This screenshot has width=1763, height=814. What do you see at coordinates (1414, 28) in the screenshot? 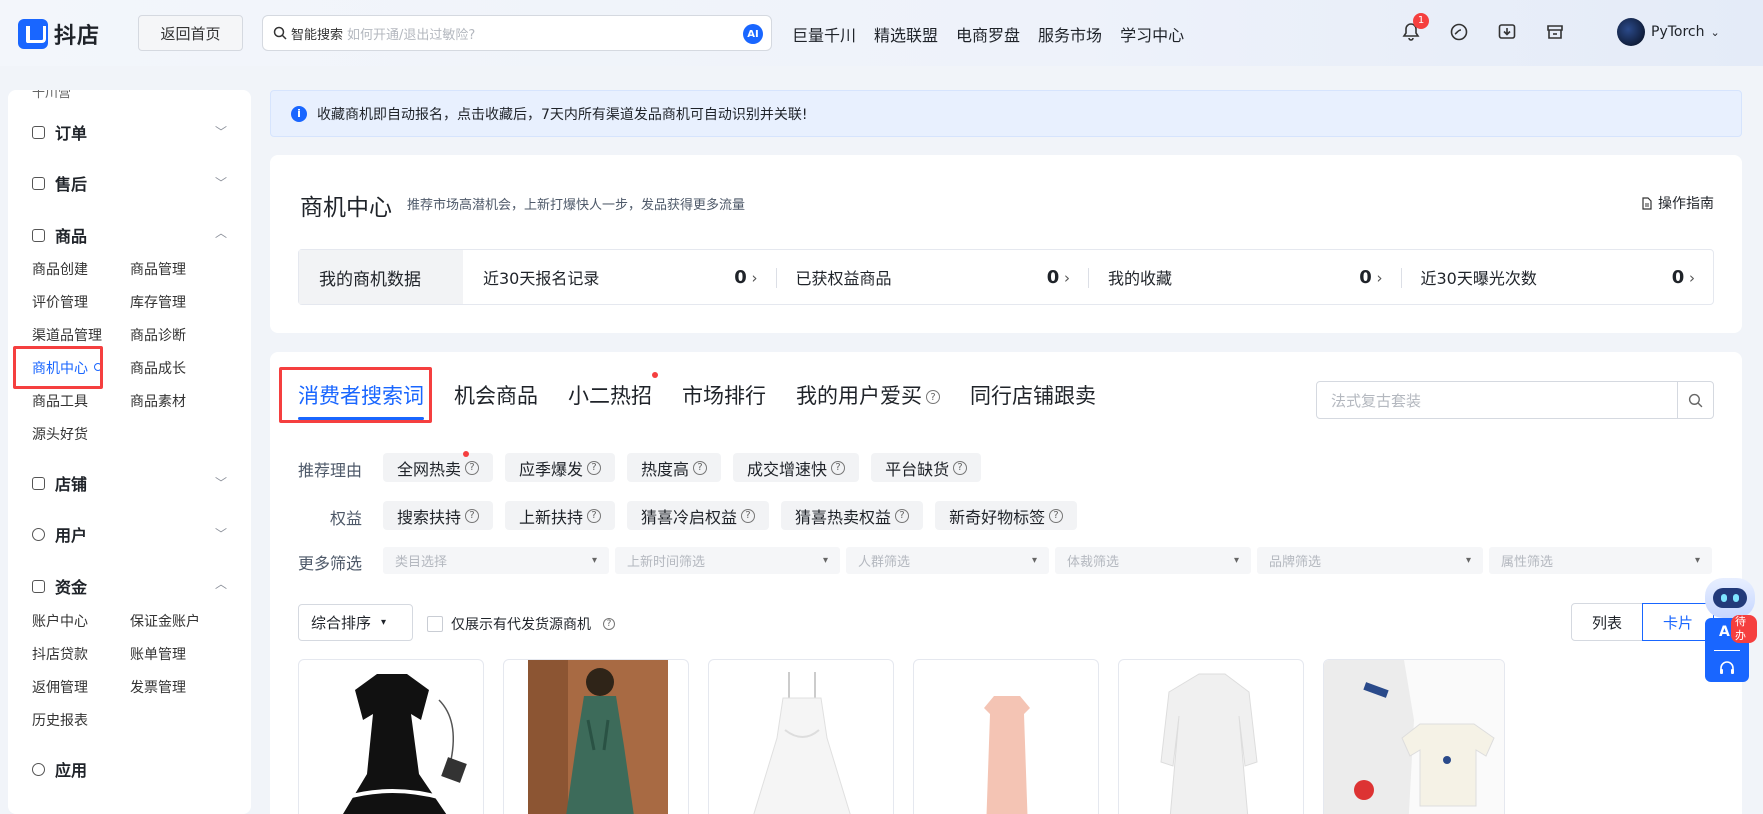
I see `bell-icon: 1` at bounding box center [1414, 28].